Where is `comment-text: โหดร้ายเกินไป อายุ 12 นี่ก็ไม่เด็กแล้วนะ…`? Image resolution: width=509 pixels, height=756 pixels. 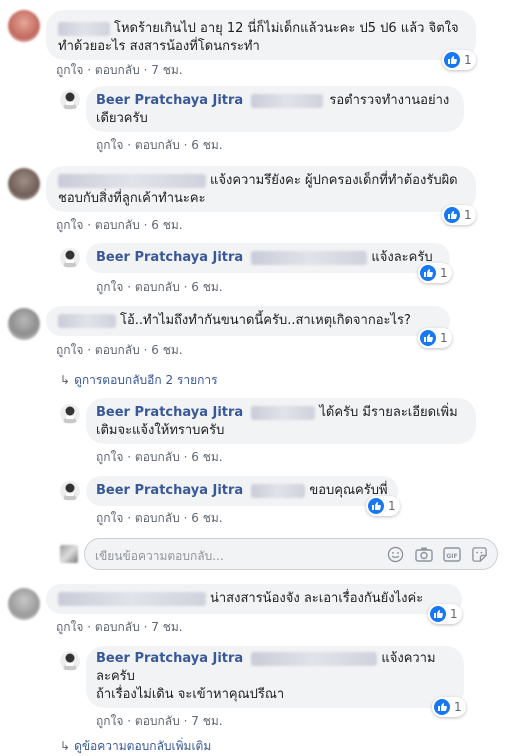
comment-text: โหดร้ายเกินไป อายุ 12 นี่ก็ไม่เด็กแล้วนะ… is located at coordinates (258, 37).